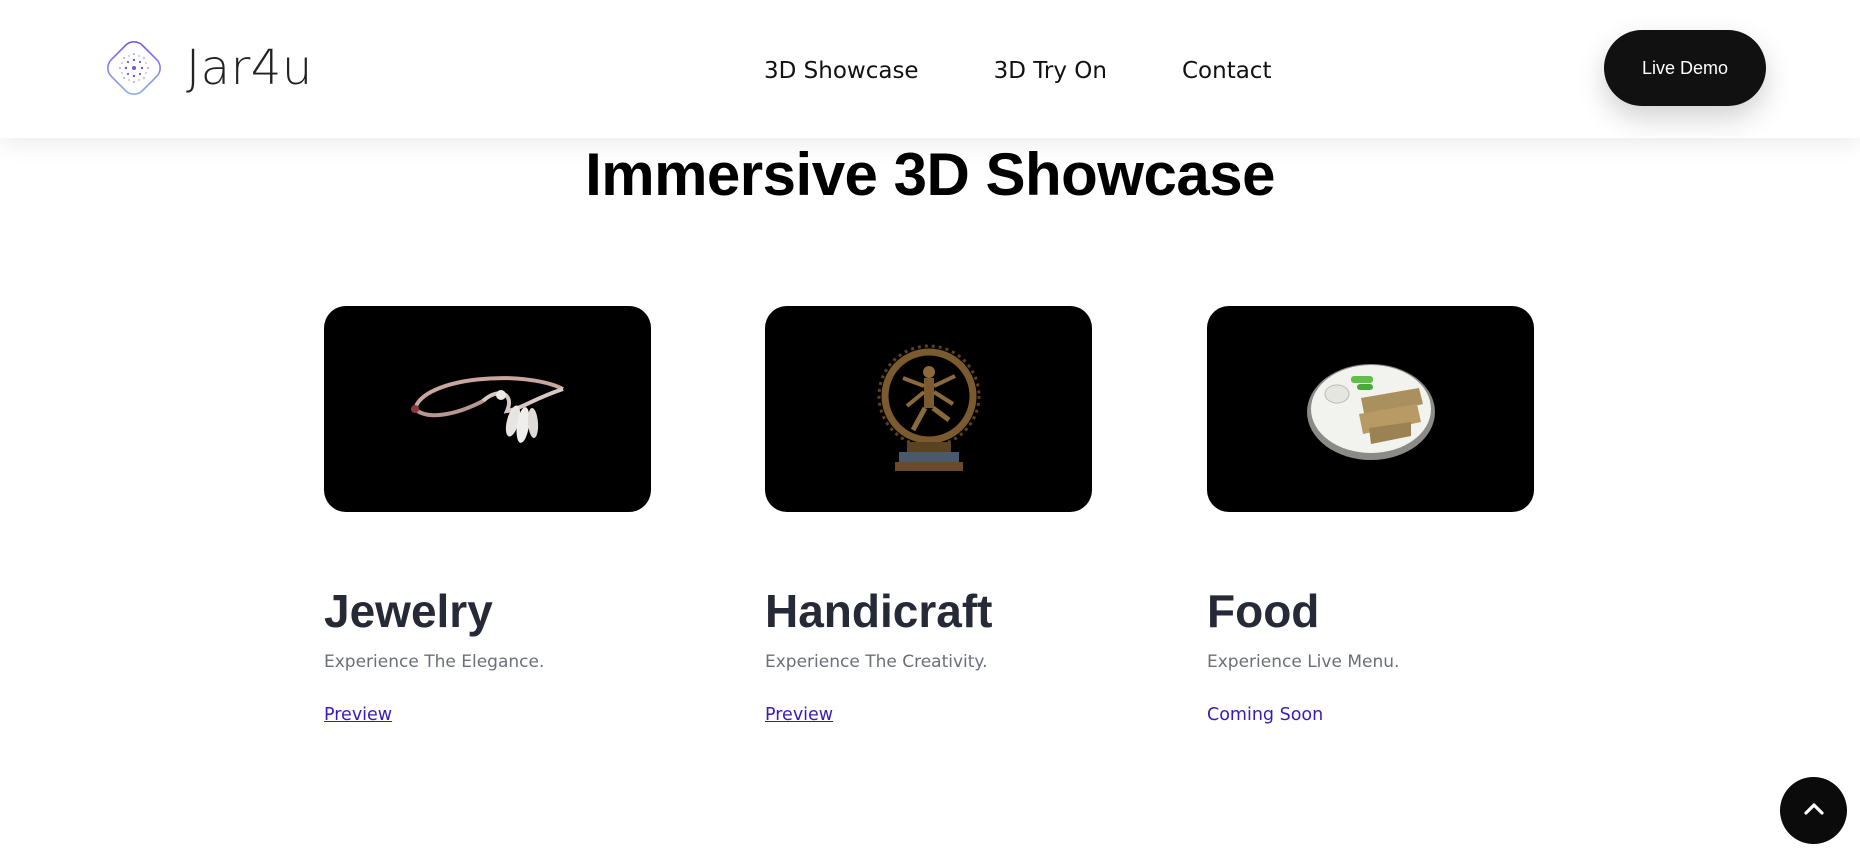  Describe the element at coordinates (876, 662) in the screenshot. I see `card-description: Experience The Creativity.` at that location.